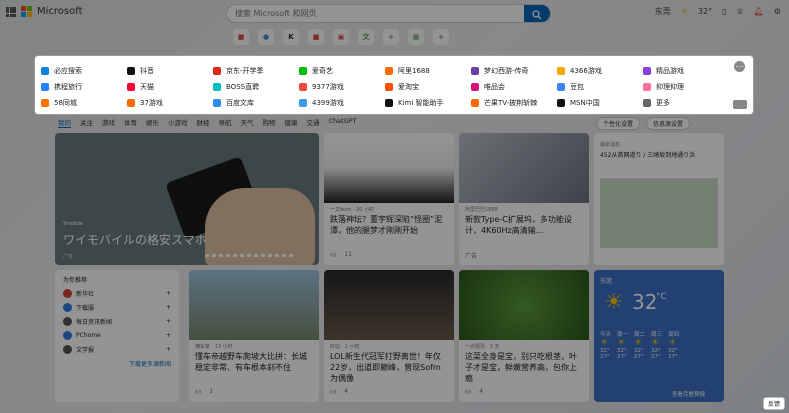 Image resolution: width=789 pixels, height=413 pixels. What do you see at coordinates (252, 362) in the screenshot?
I see `news-title: 懂车帝越野车爬坡大比拼：长城稳定非常、有车根本刹不住` at bounding box center [252, 362].